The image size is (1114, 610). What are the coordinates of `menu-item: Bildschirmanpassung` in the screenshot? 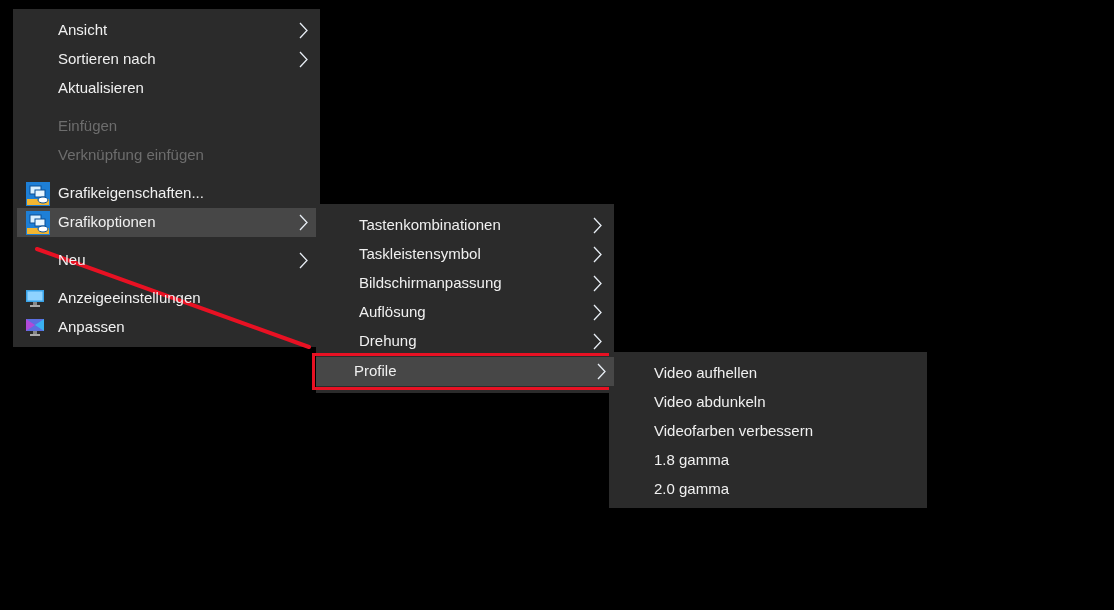 It's located at (465, 283).